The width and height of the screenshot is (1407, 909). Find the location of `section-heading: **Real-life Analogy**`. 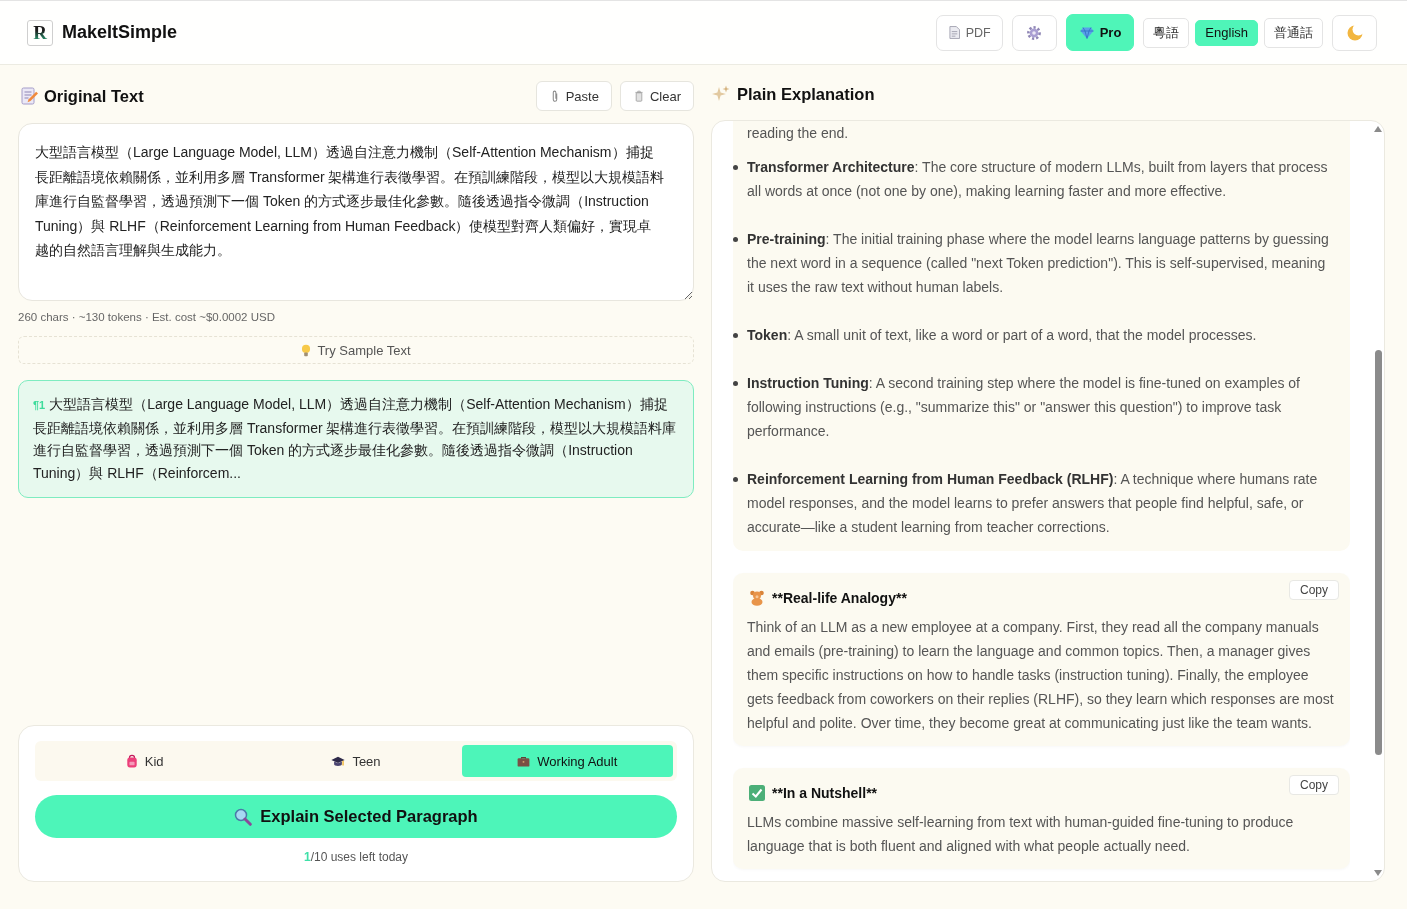

section-heading: **Real-life Analogy** is located at coordinates (839, 598).